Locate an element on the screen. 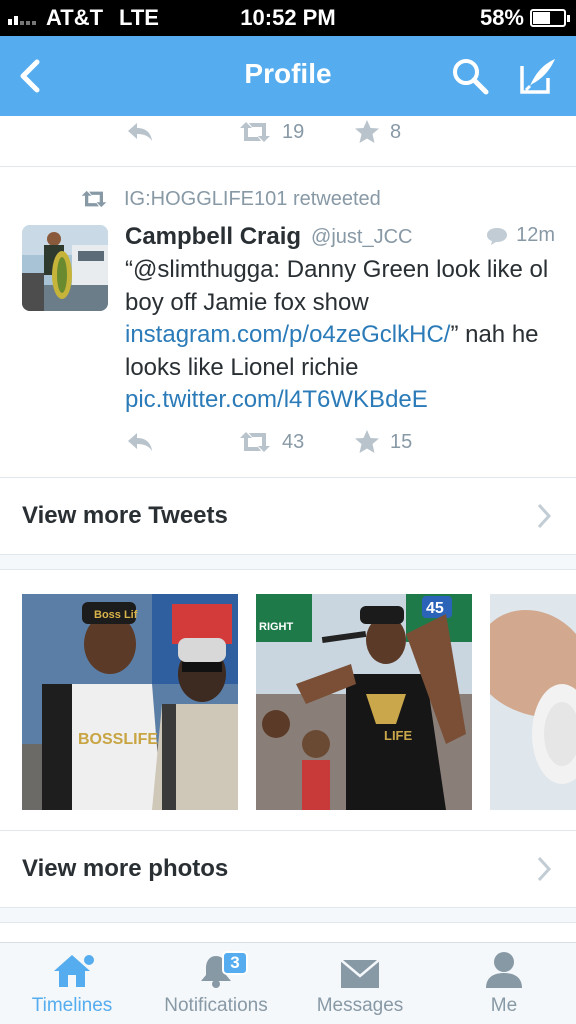 The height and width of the screenshot is (1024, 576). tweet-time: 12m is located at coordinates (535, 235).